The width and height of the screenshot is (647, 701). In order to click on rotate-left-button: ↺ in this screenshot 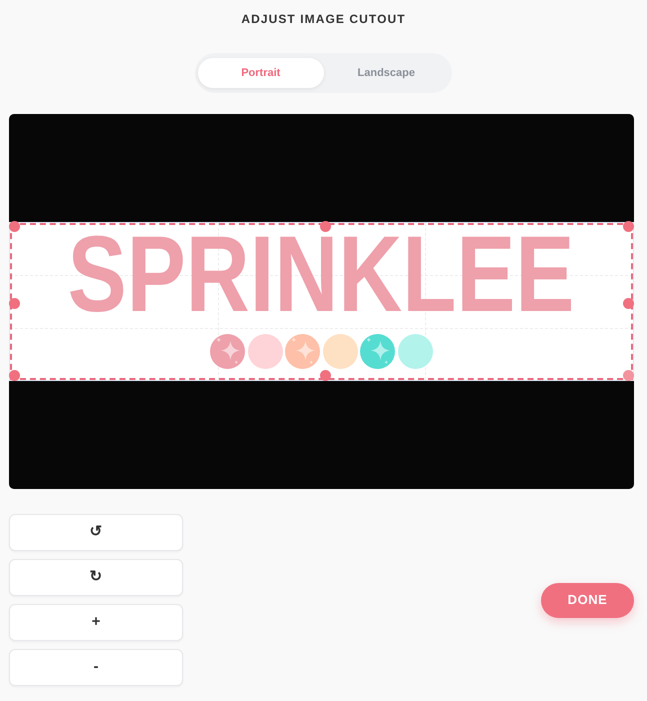, I will do `click(96, 532)`.